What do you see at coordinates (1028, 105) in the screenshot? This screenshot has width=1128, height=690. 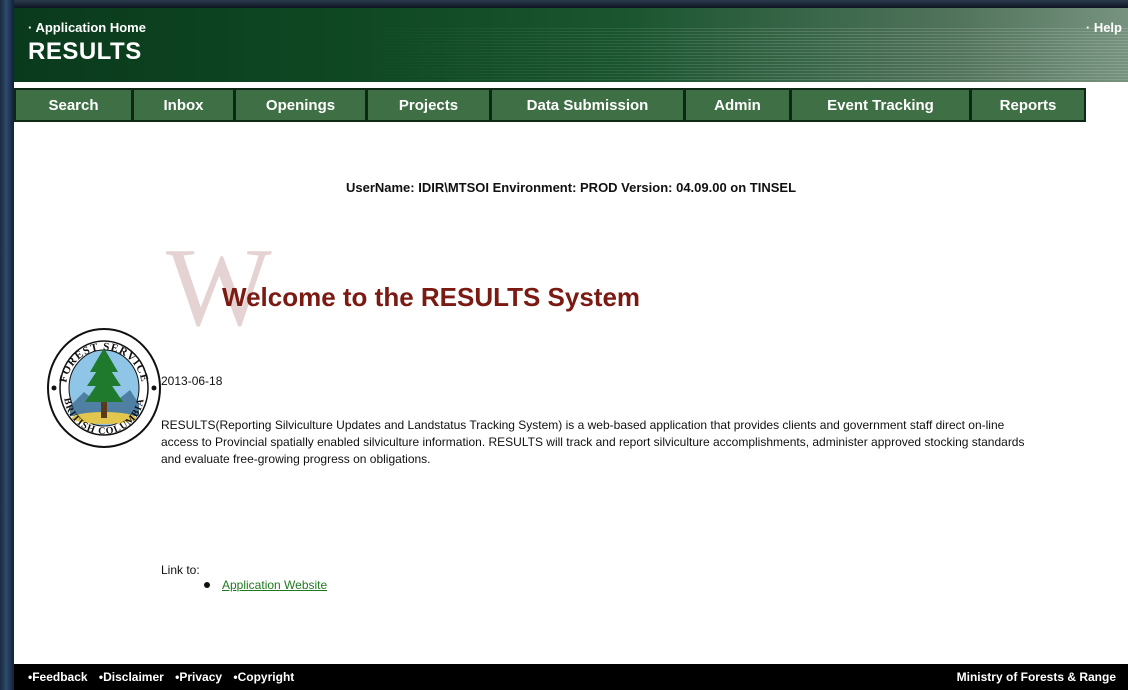 I see `tab-reports: Reports` at bounding box center [1028, 105].